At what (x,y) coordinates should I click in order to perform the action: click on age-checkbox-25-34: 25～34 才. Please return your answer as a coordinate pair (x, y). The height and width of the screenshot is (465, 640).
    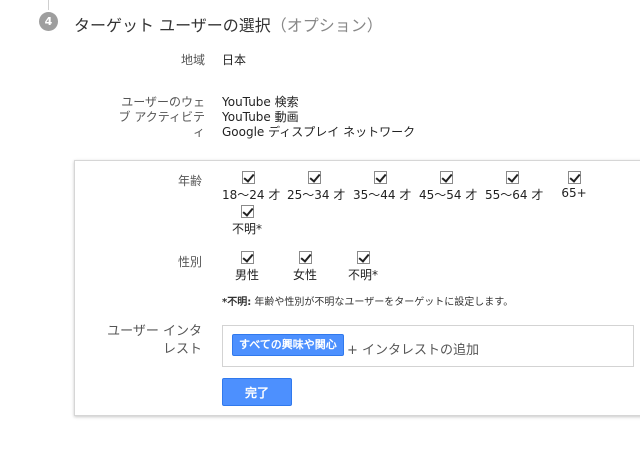
    Looking at the image, I should click on (316, 187).